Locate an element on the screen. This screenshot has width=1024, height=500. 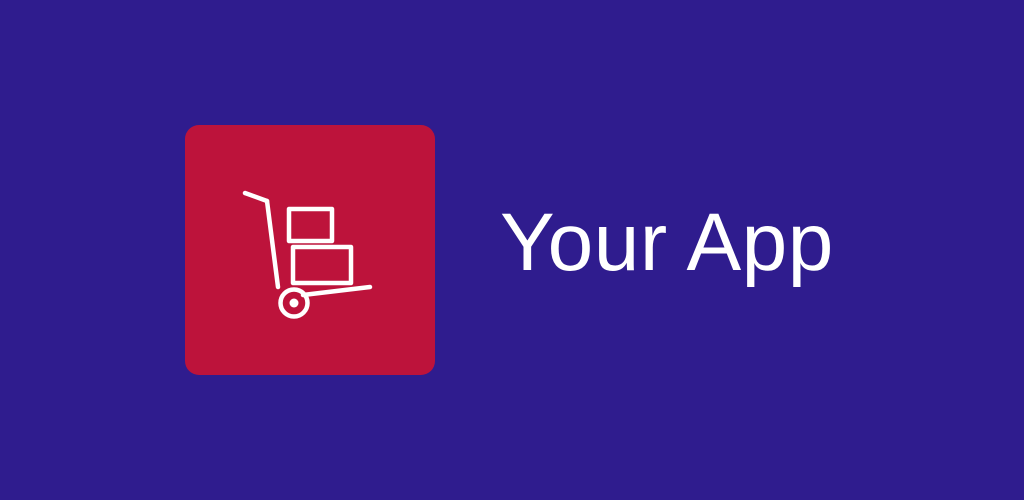
hand-truck-icon is located at coordinates (307, 254).